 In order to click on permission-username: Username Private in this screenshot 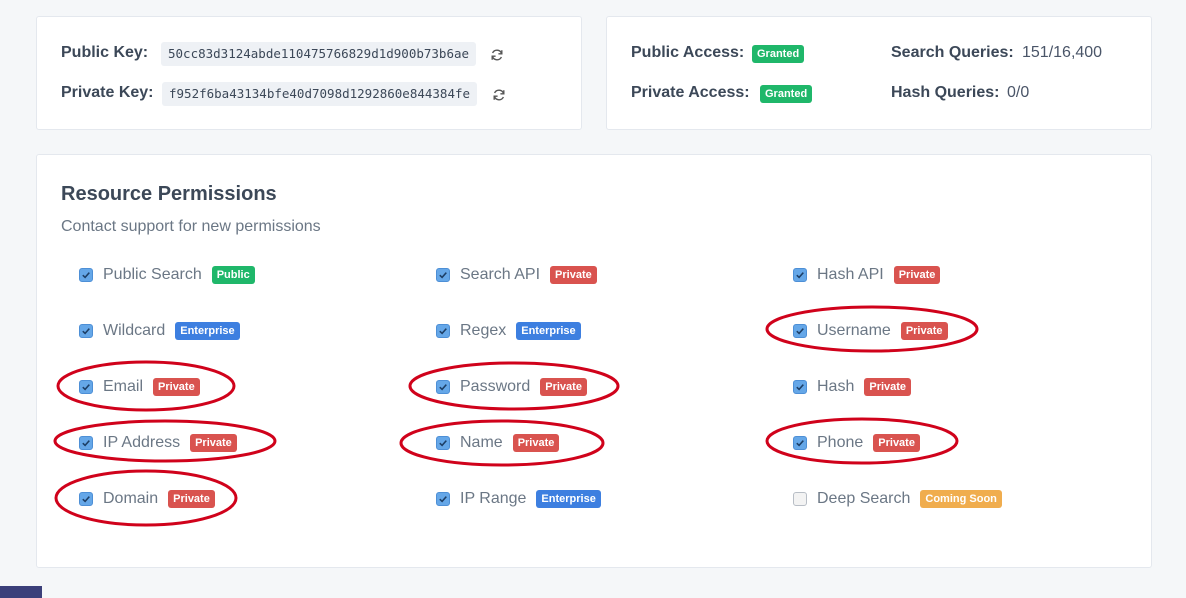, I will do `click(870, 331)`.